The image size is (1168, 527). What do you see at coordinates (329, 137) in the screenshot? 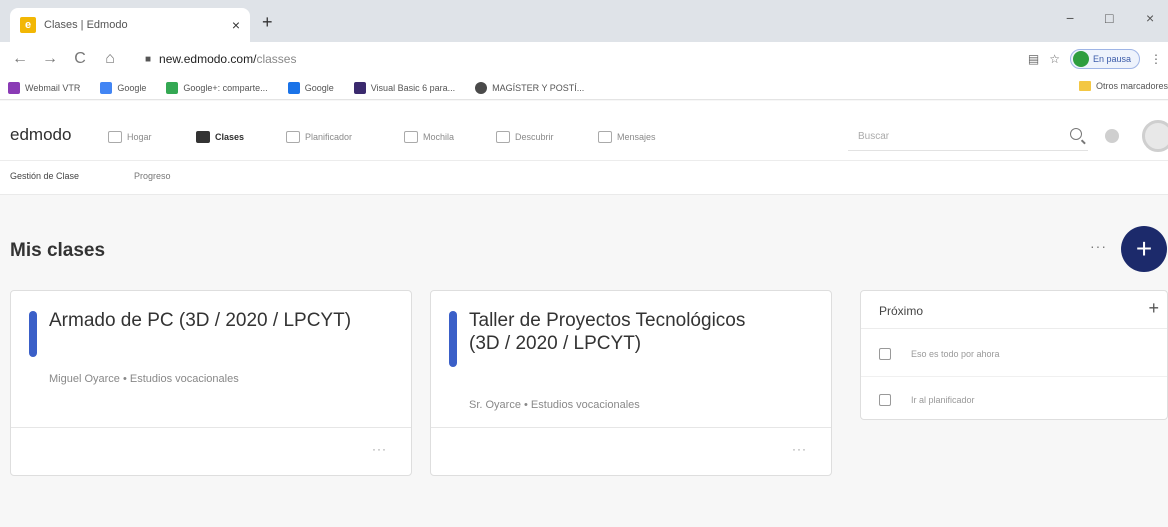
I see `nav-label: Planificador` at bounding box center [329, 137].